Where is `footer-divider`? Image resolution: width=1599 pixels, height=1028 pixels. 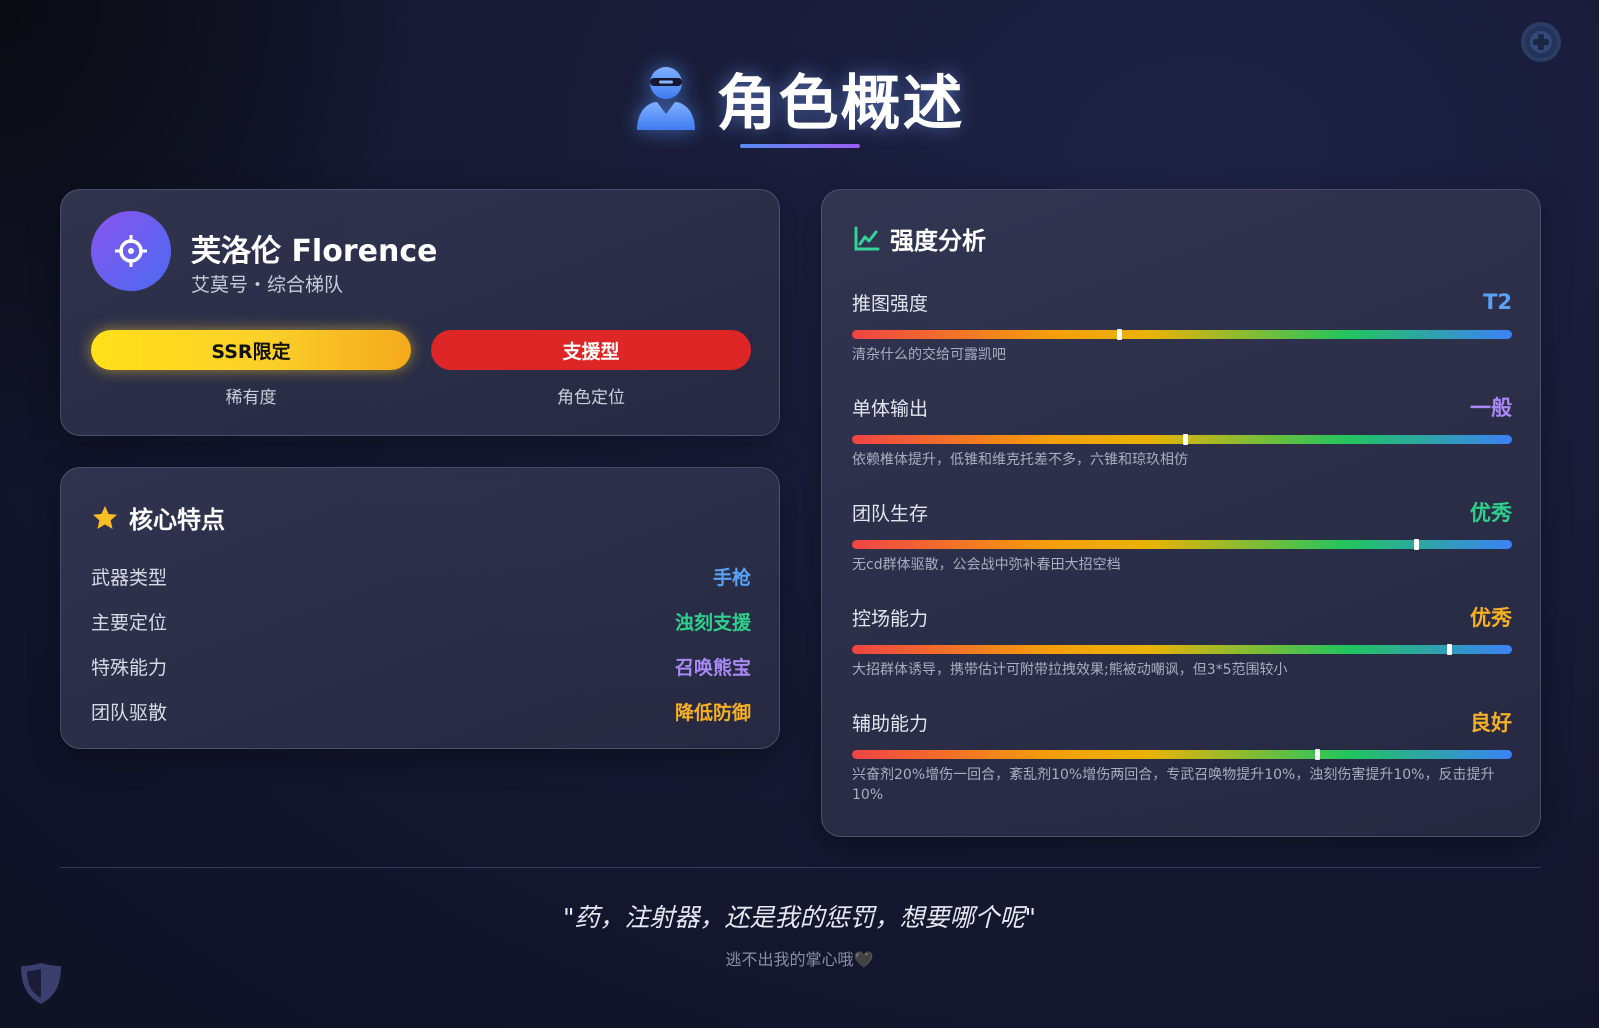 footer-divider is located at coordinates (800, 867).